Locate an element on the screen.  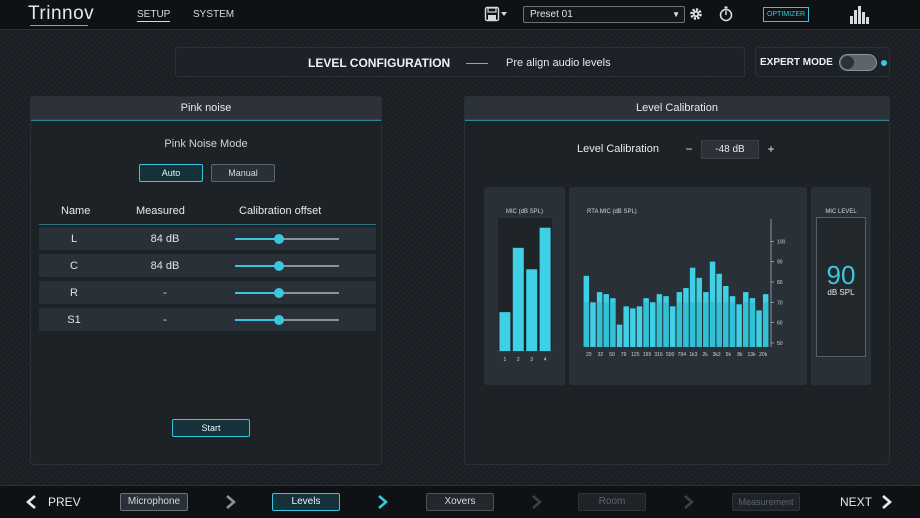
calibration-value-field: -48 dB is located at coordinates (730, 149).